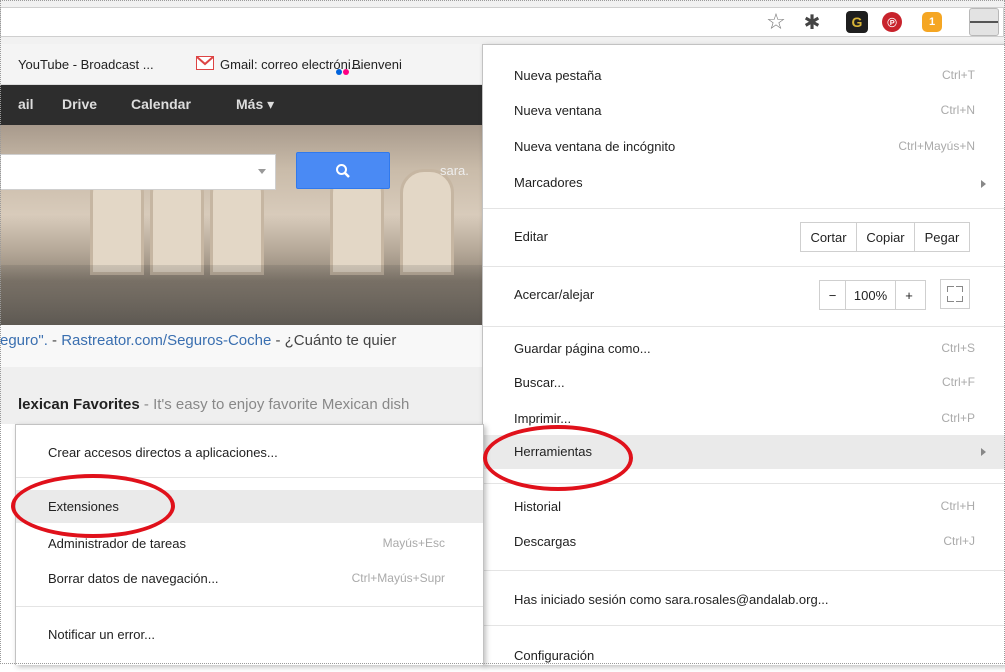  I want to click on menu-label: Configuración, so click(554, 655).